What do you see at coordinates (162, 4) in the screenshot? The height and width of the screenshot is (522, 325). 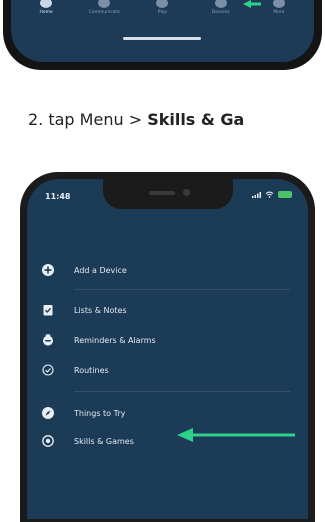 I see `play-icon` at bounding box center [162, 4].